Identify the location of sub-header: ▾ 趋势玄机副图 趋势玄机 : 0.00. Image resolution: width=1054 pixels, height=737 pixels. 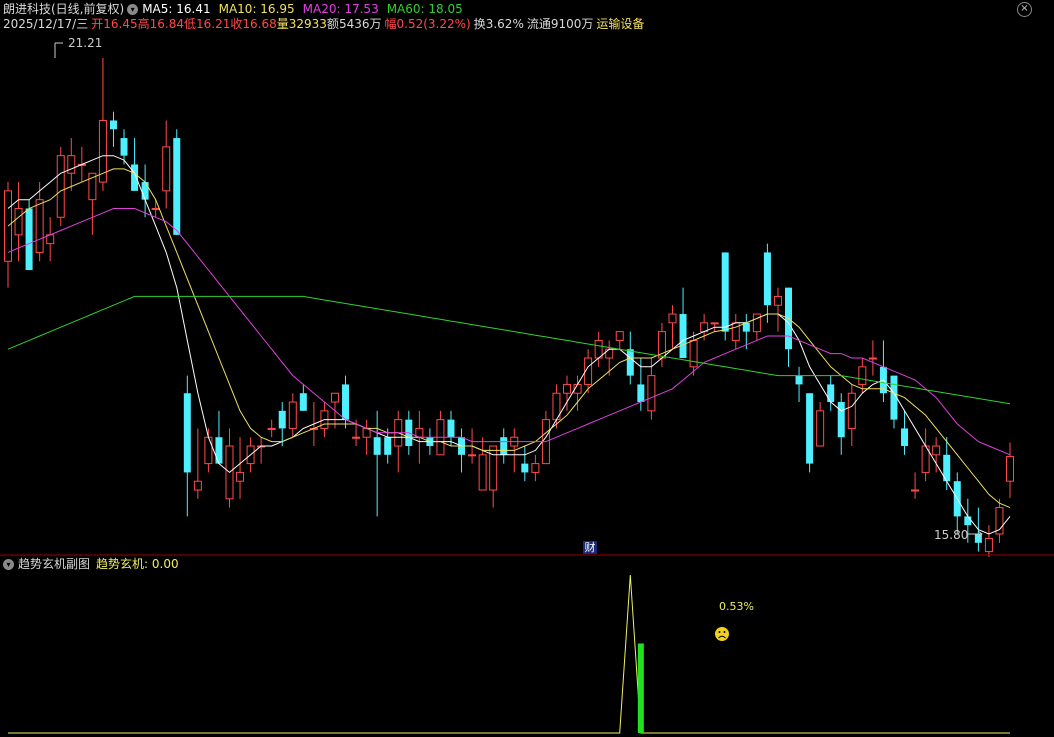
(91, 564).